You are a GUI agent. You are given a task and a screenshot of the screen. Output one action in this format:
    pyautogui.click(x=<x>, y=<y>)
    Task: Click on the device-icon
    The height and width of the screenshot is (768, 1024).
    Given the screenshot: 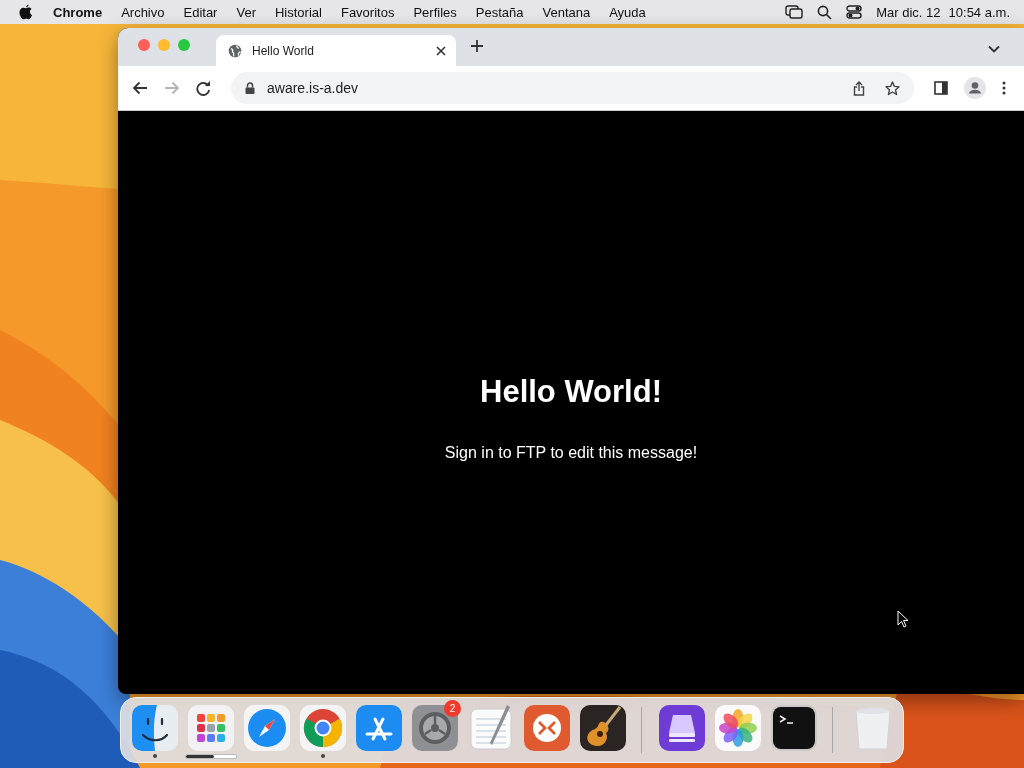 What is the action you would take?
    pyautogui.click(x=682, y=728)
    